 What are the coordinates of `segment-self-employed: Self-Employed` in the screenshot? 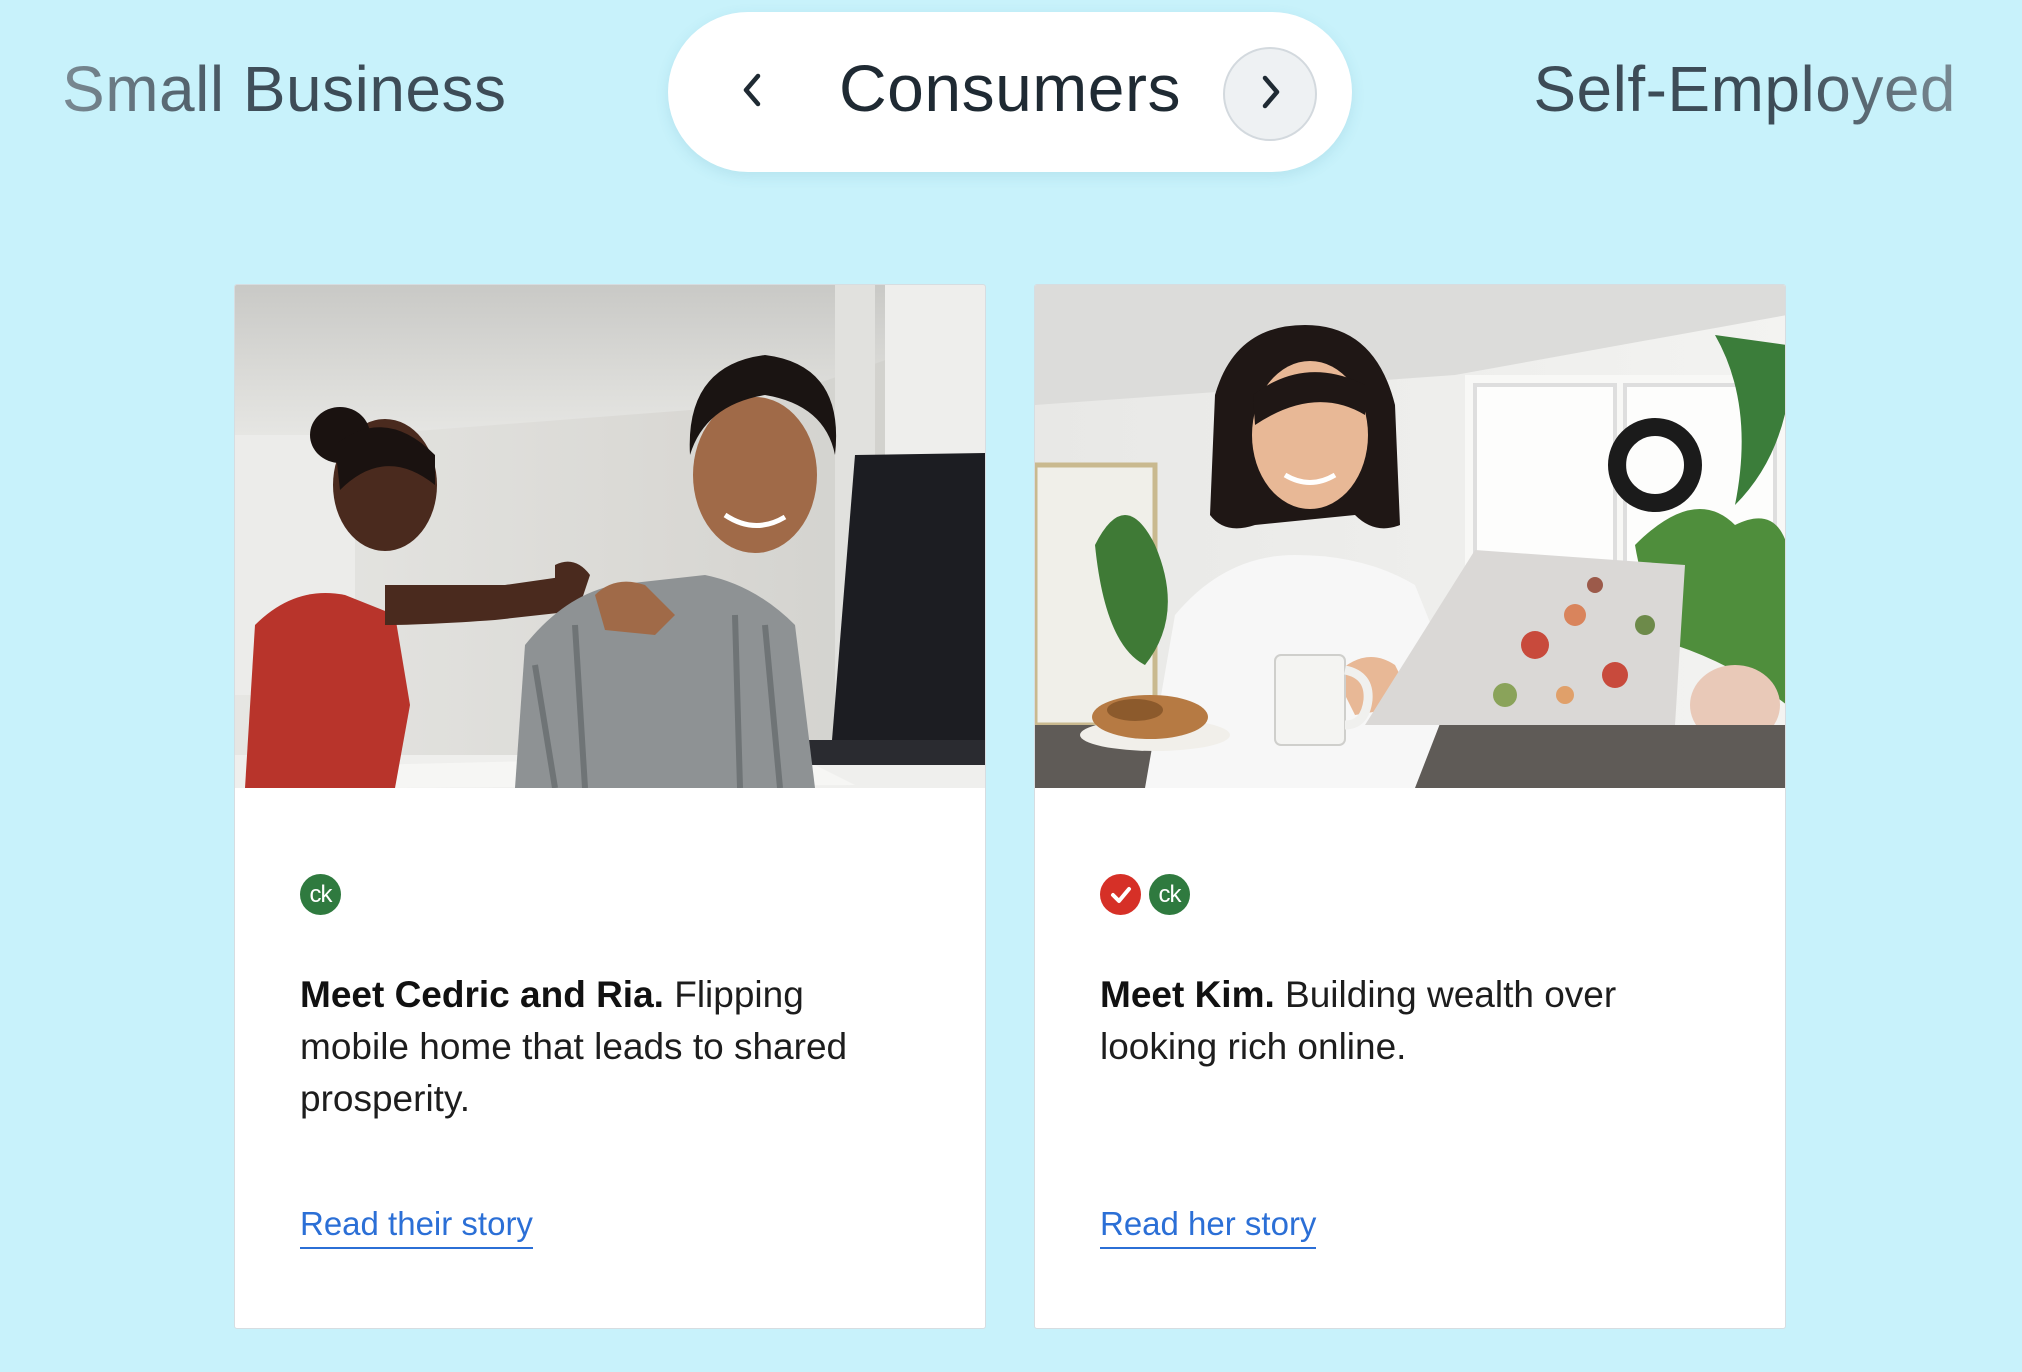 It's located at (1744, 89).